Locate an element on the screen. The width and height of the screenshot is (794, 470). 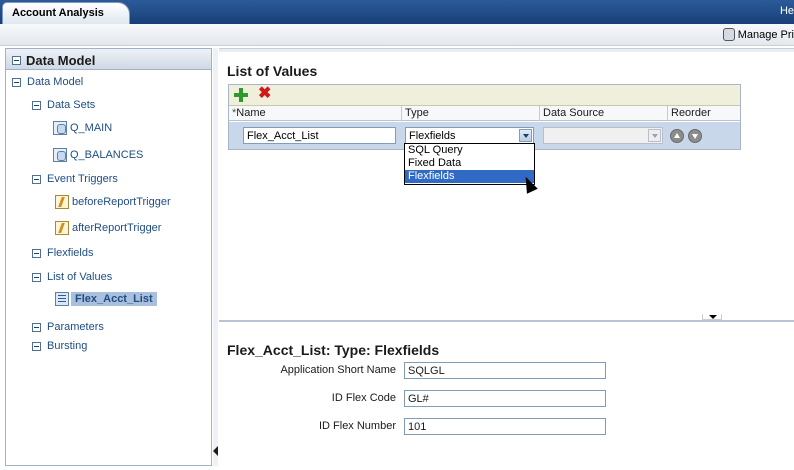
panel-splitter is located at coordinates (215, 257).